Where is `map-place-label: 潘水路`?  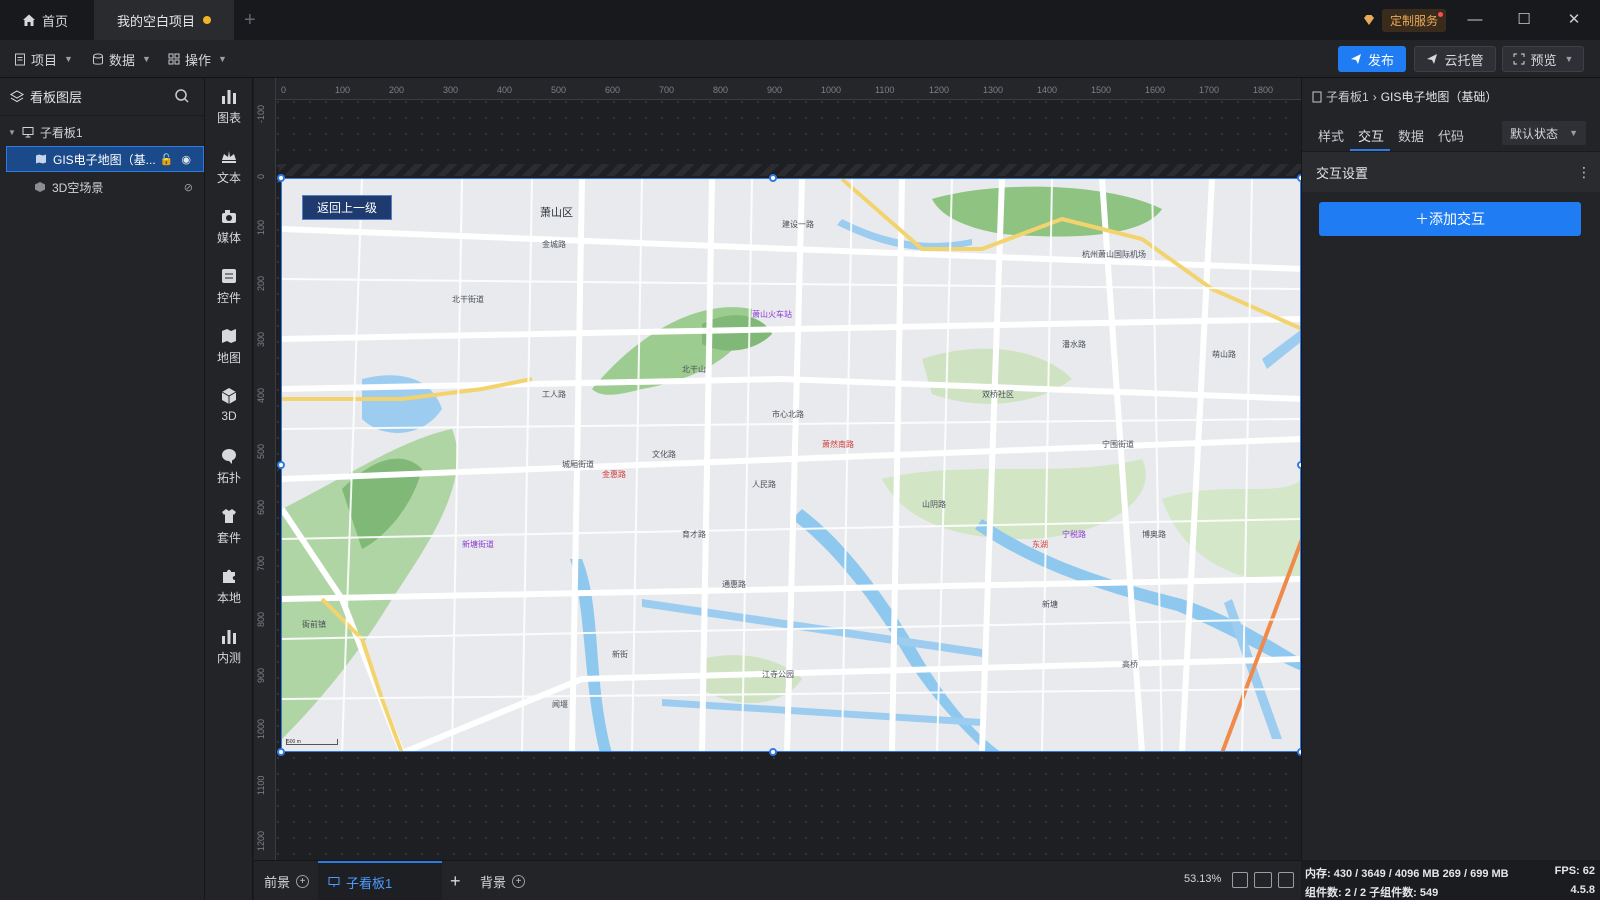
map-place-label: 潘水路 is located at coordinates (1074, 344).